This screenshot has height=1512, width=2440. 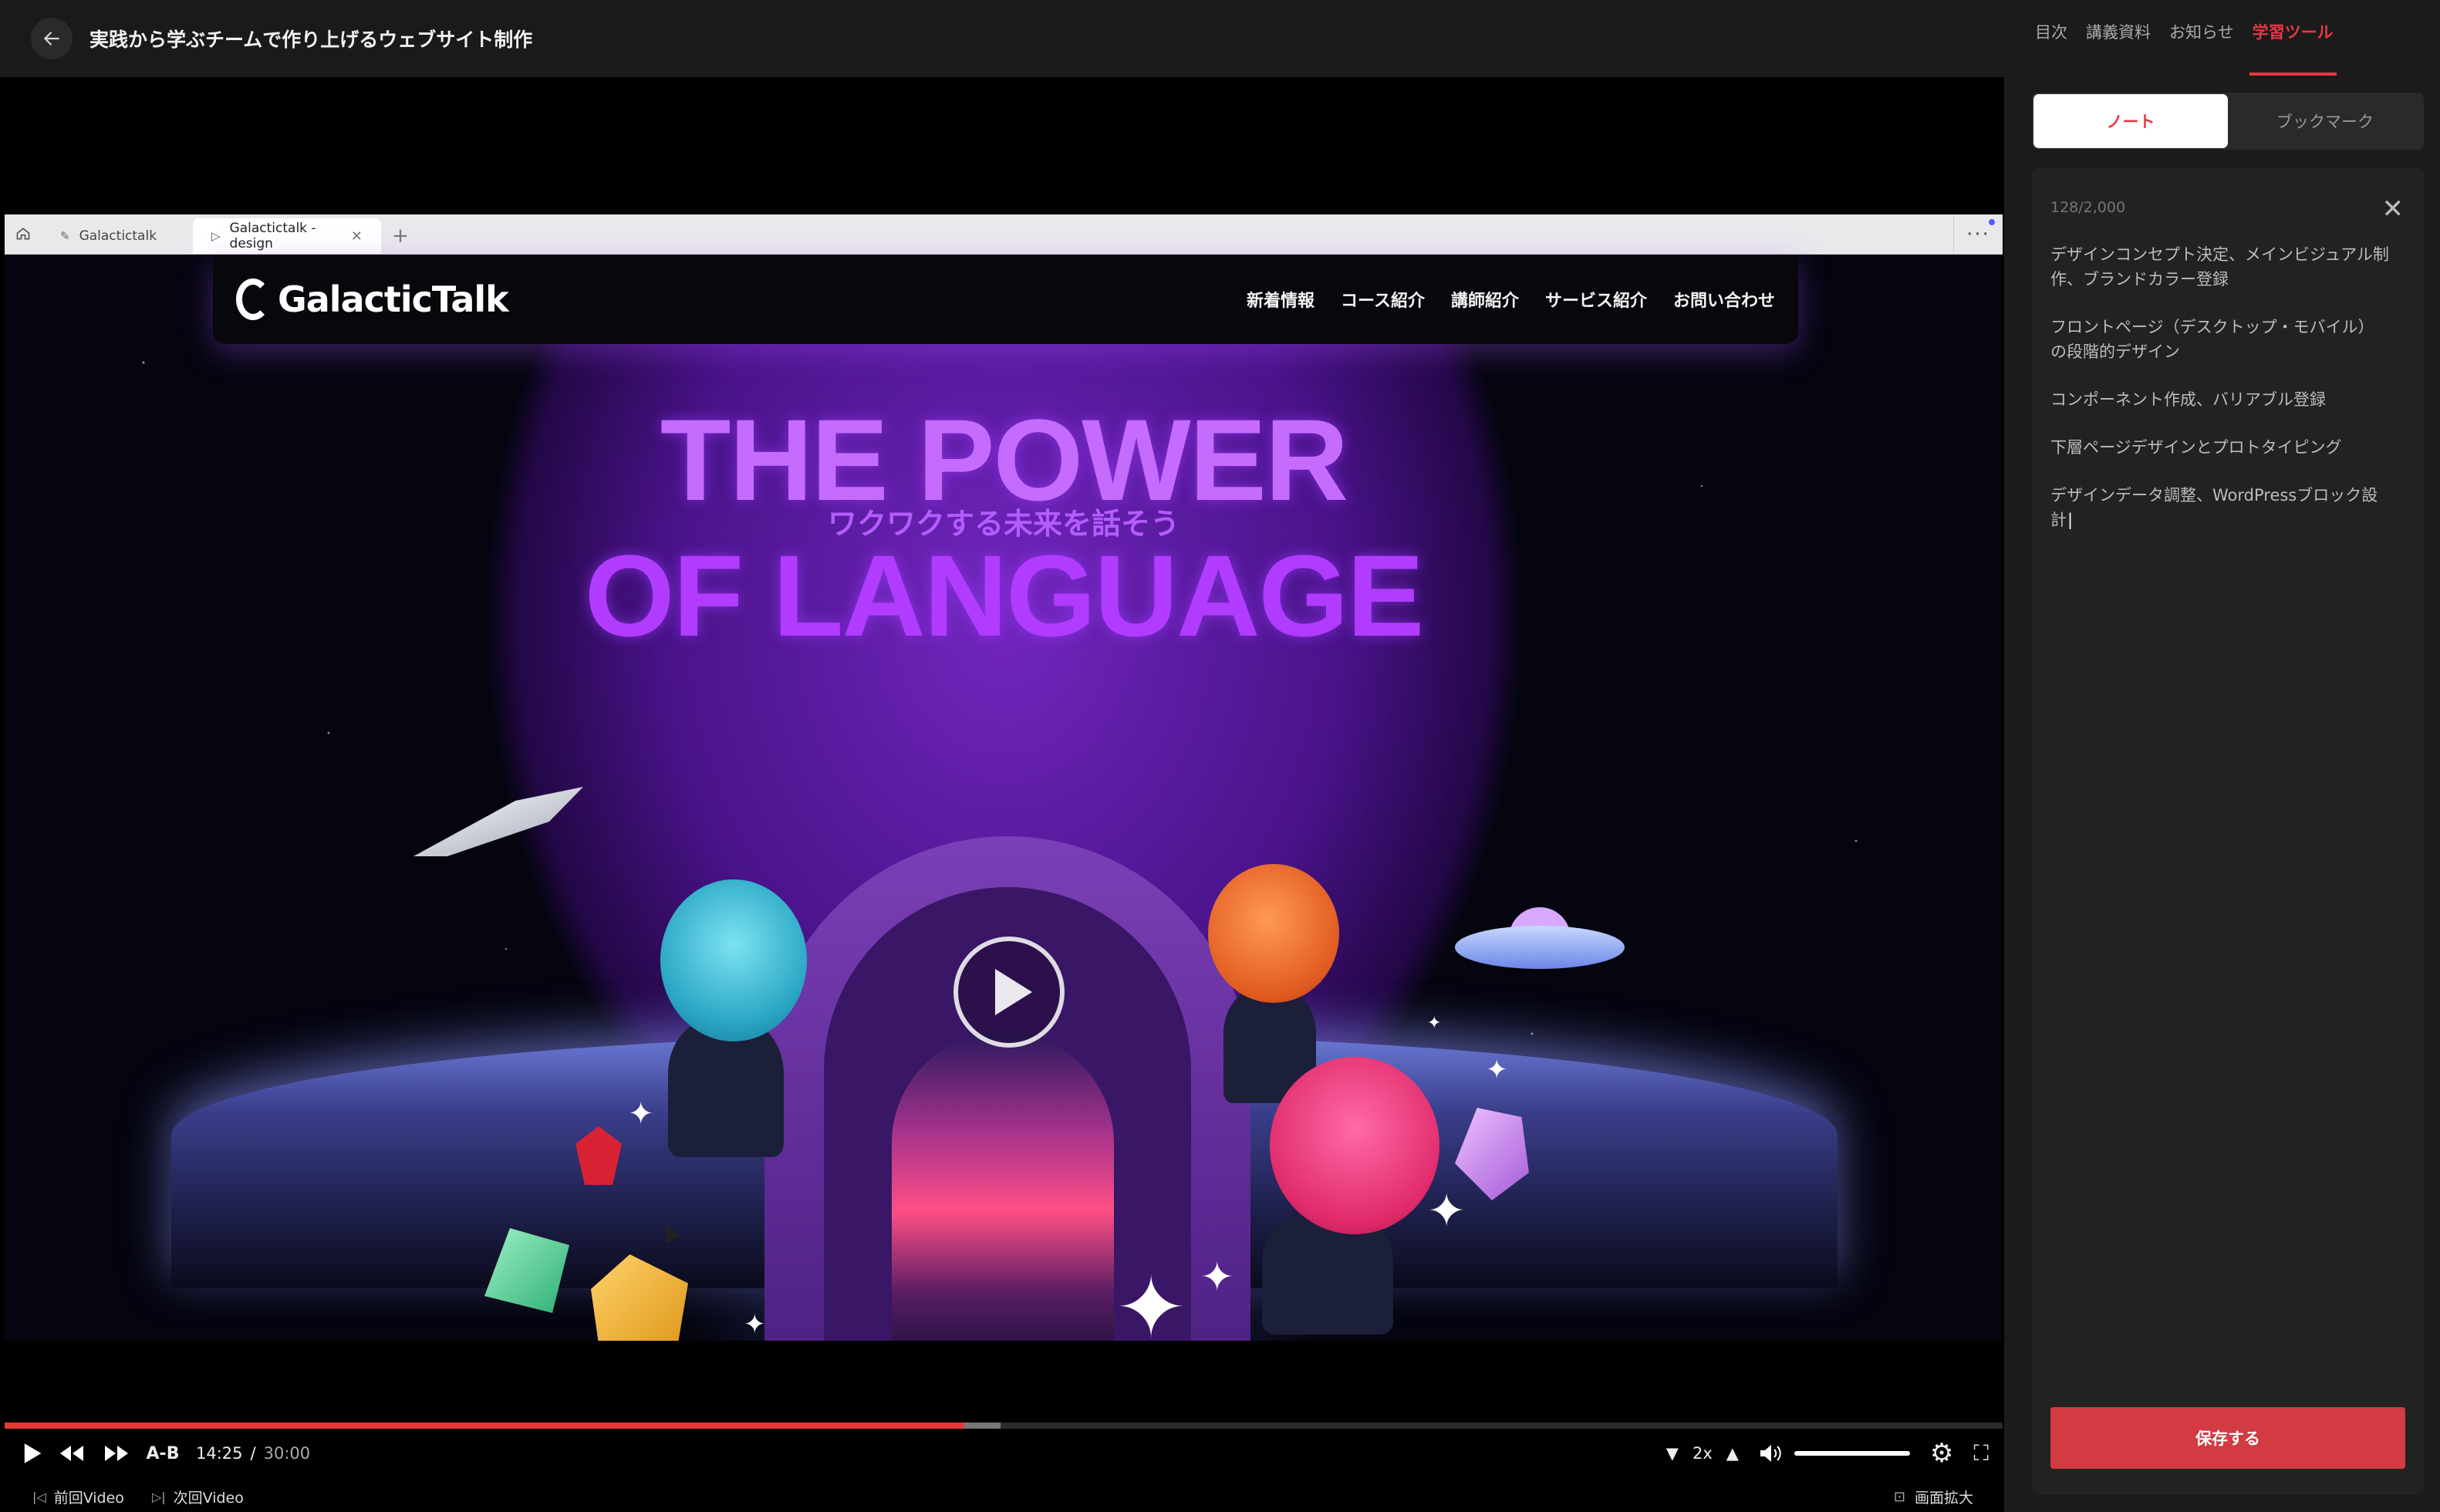 I want to click on theater-mode-button: ⊡ 画面拡大, so click(x=1934, y=1496).